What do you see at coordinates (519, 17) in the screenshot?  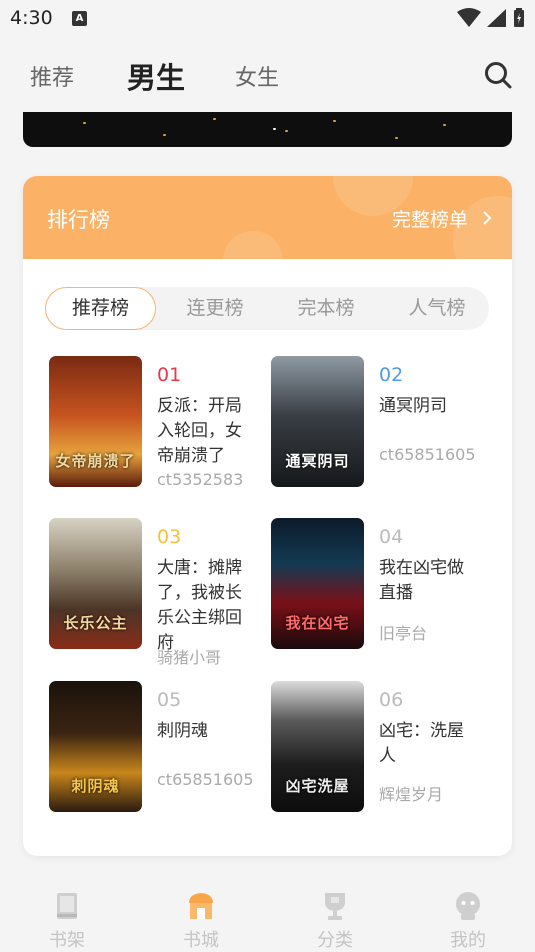 I see `battery-icon` at bounding box center [519, 17].